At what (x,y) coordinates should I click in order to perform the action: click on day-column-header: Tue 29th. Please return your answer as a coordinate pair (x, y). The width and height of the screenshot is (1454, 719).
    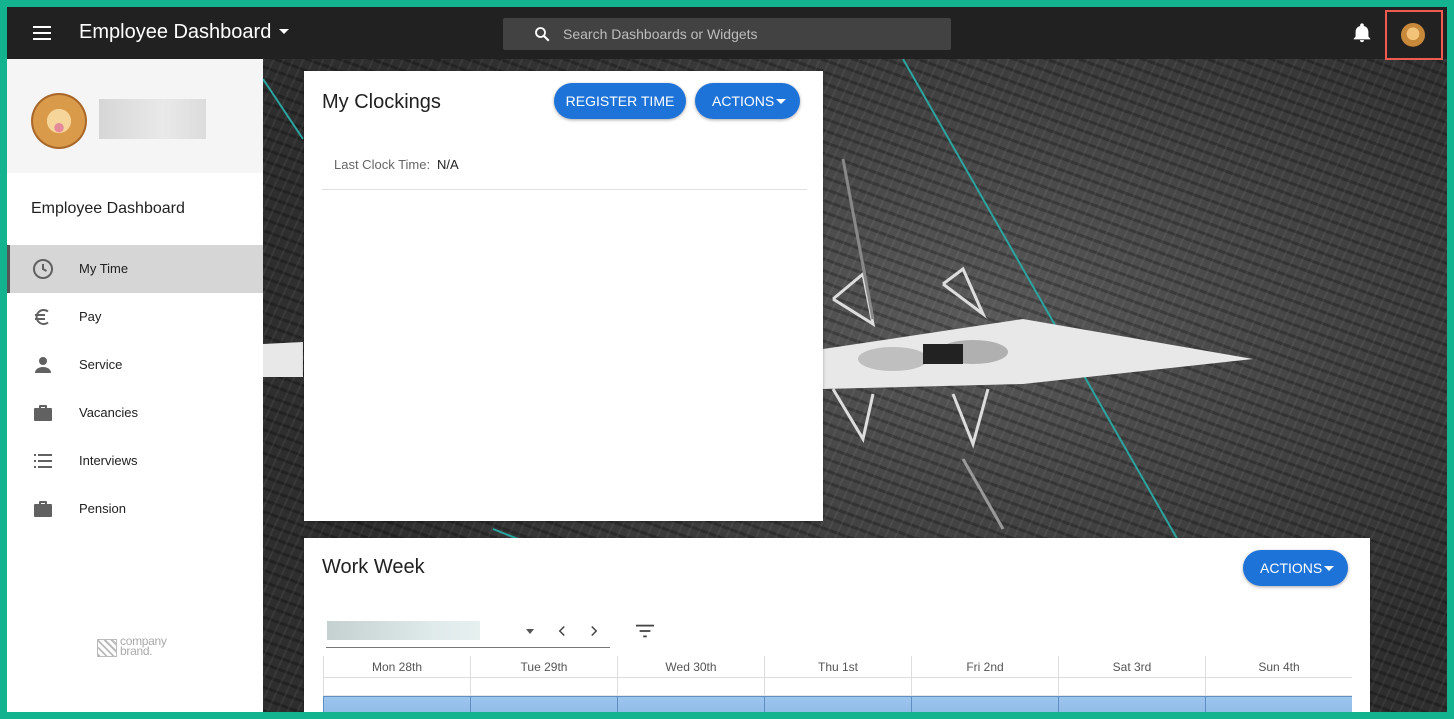
    Looking at the image, I should click on (543, 667).